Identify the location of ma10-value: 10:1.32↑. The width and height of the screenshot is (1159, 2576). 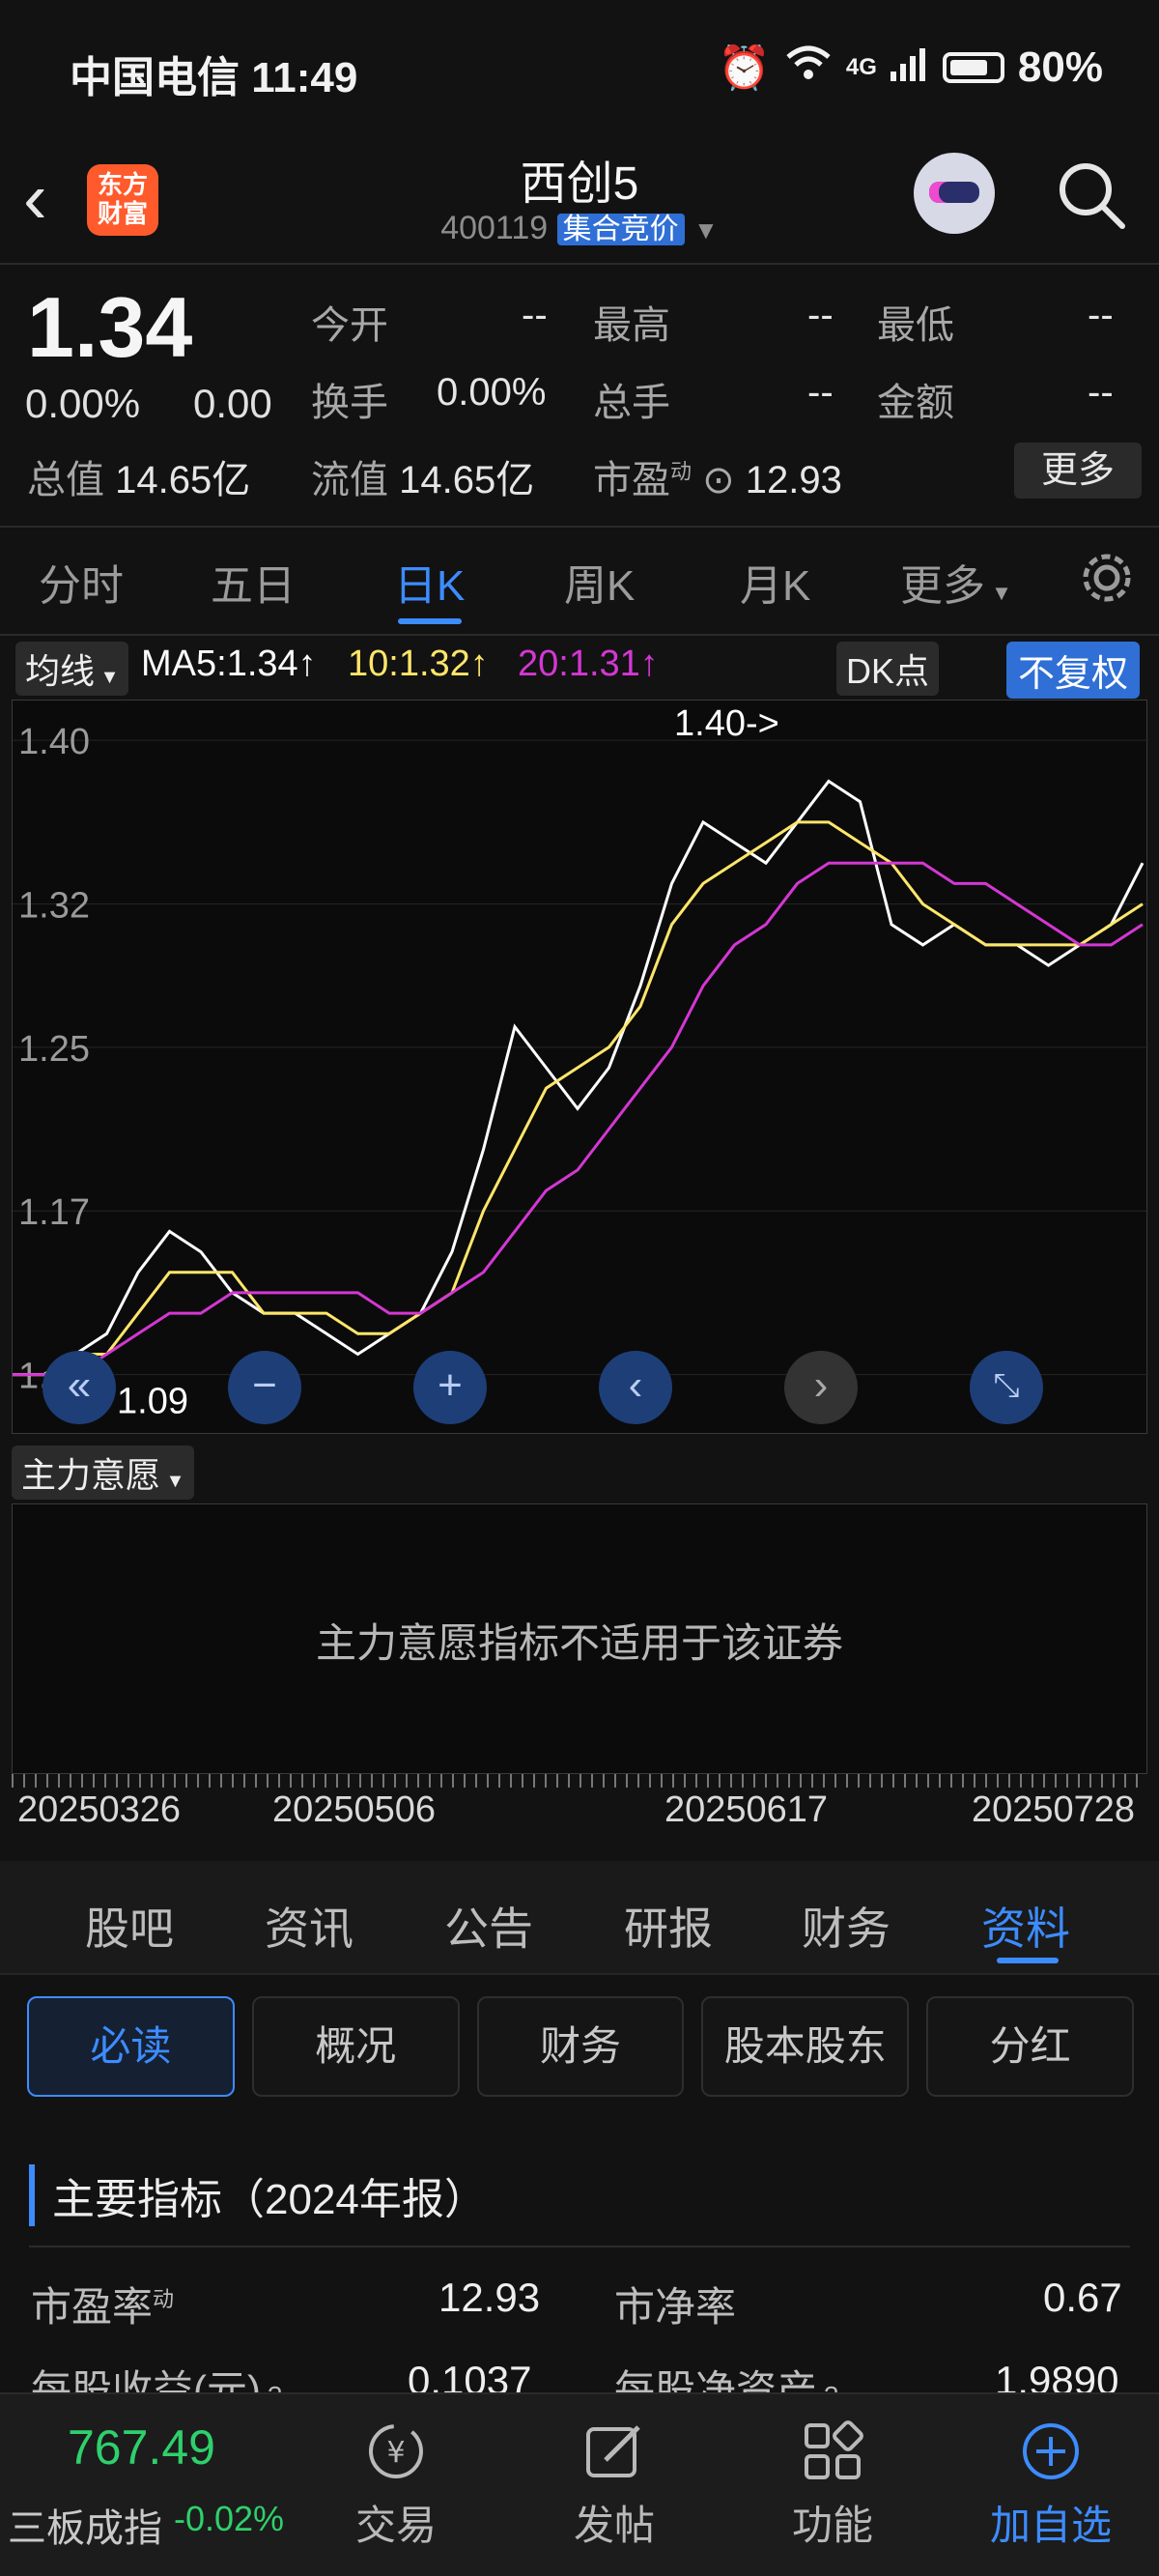
(419, 664).